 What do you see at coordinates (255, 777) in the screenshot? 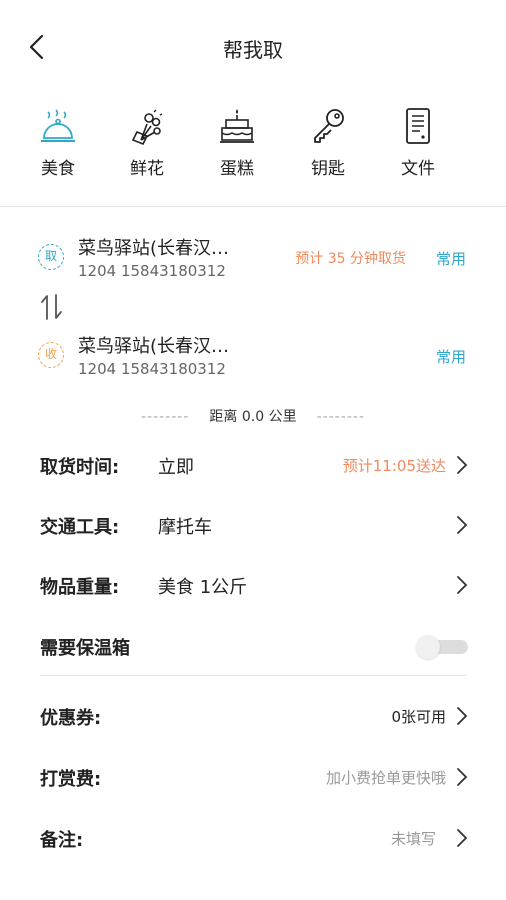
I see `row-tip: 打赏费: 加小费抢单更快哦` at bounding box center [255, 777].